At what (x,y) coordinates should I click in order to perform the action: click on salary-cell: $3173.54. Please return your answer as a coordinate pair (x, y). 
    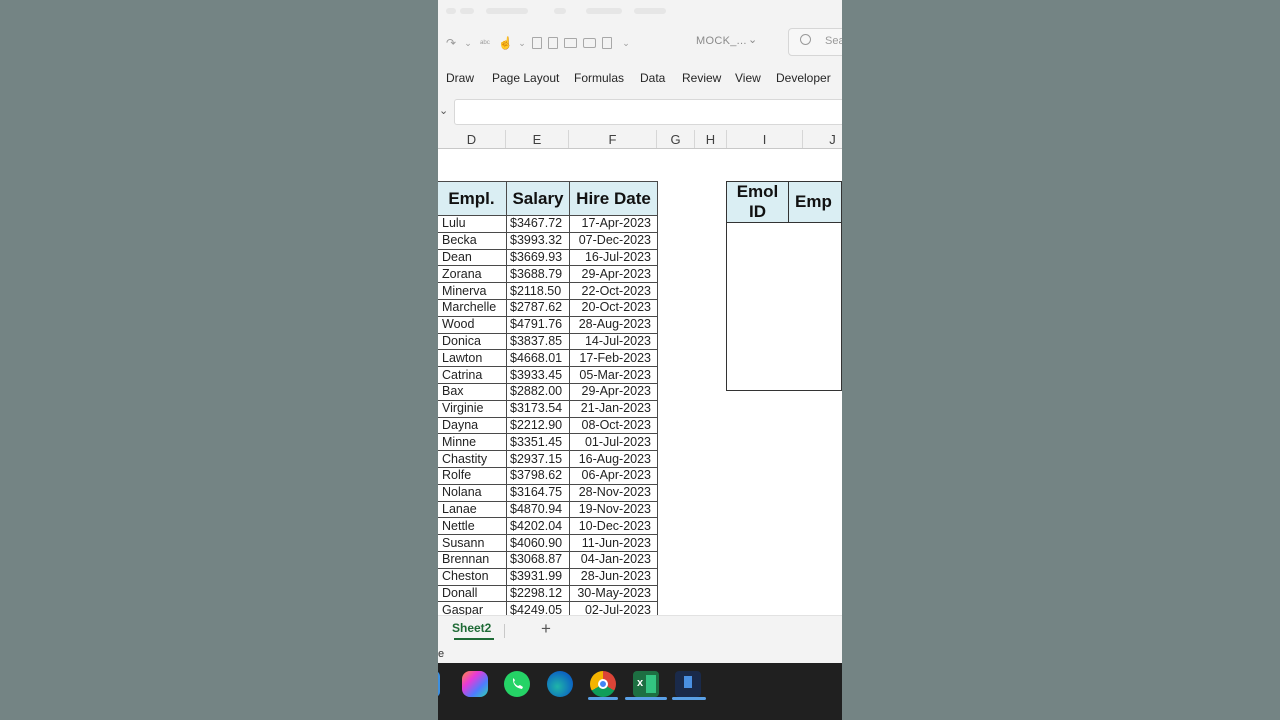
    Looking at the image, I should click on (538, 408).